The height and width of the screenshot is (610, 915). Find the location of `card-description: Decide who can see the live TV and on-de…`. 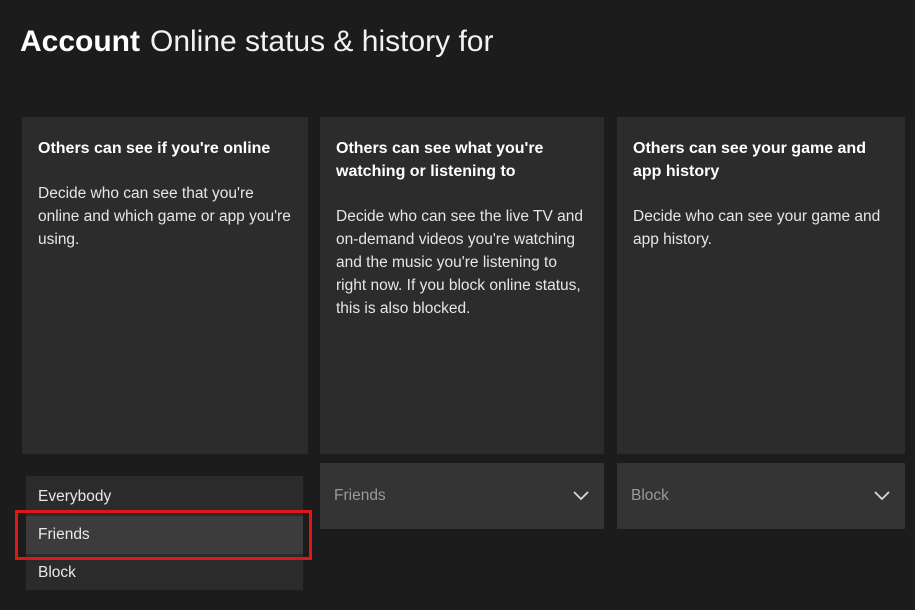

card-description: Decide who can see the live TV and on-de… is located at coordinates (460, 262).